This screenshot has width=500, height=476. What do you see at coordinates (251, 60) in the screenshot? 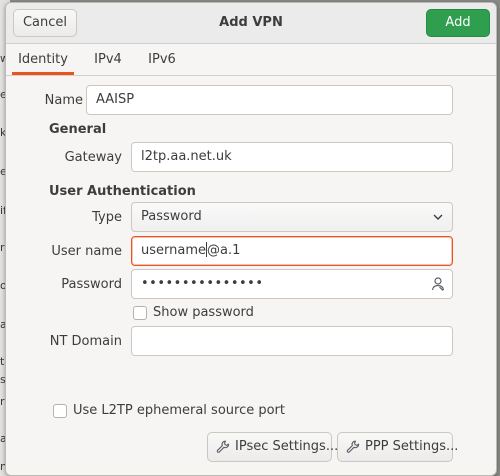
I see `tab-bar: Identity IPv4 IPv6` at bounding box center [251, 60].